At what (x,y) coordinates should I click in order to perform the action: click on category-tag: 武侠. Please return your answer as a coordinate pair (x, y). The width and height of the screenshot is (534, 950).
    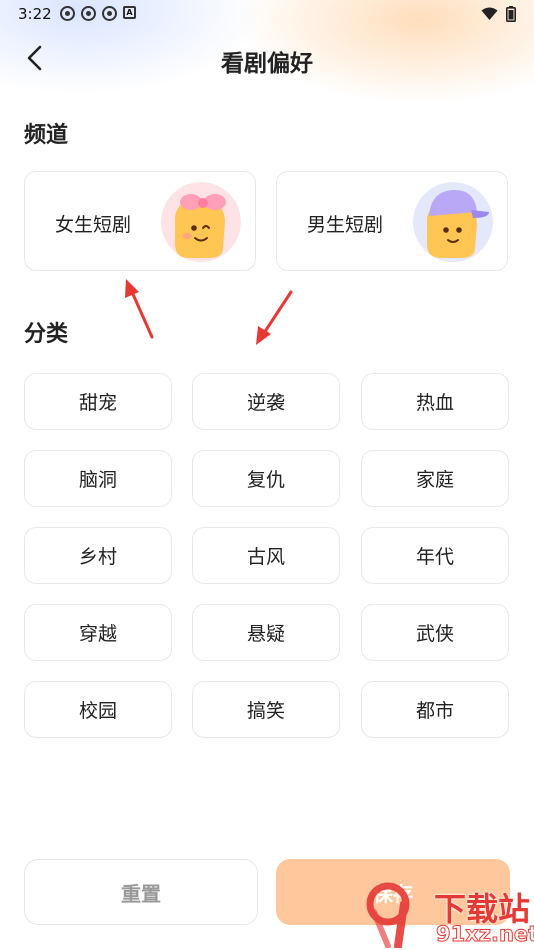
    Looking at the image, I should click on (435, 632).